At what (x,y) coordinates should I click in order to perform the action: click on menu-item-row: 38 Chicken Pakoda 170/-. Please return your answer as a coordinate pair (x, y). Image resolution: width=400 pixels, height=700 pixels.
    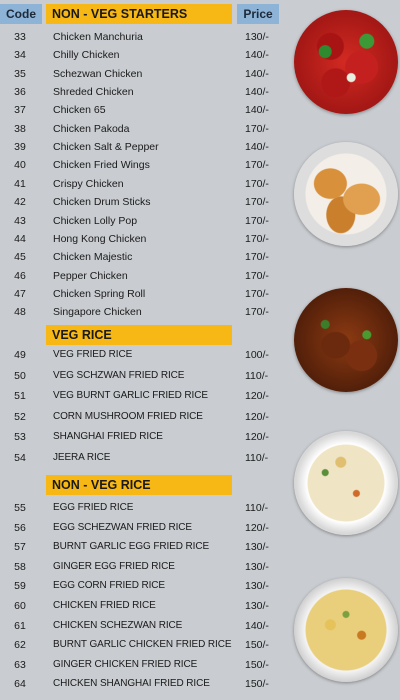
    Looking at the image, I should click on (145, 130).